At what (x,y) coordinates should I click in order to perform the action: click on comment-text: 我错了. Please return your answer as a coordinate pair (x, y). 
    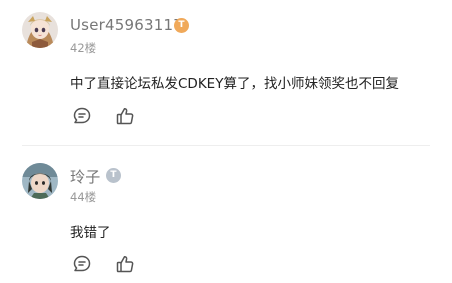
    Looking at the image, I should click on (90, 233).